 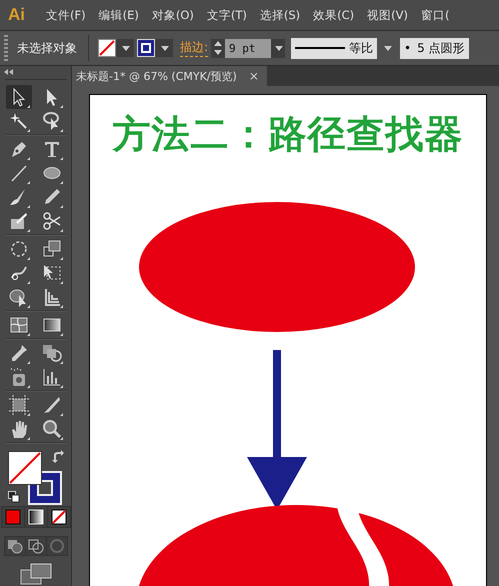 I want to click on app-logo: Ai, so click(x=16, y=15).